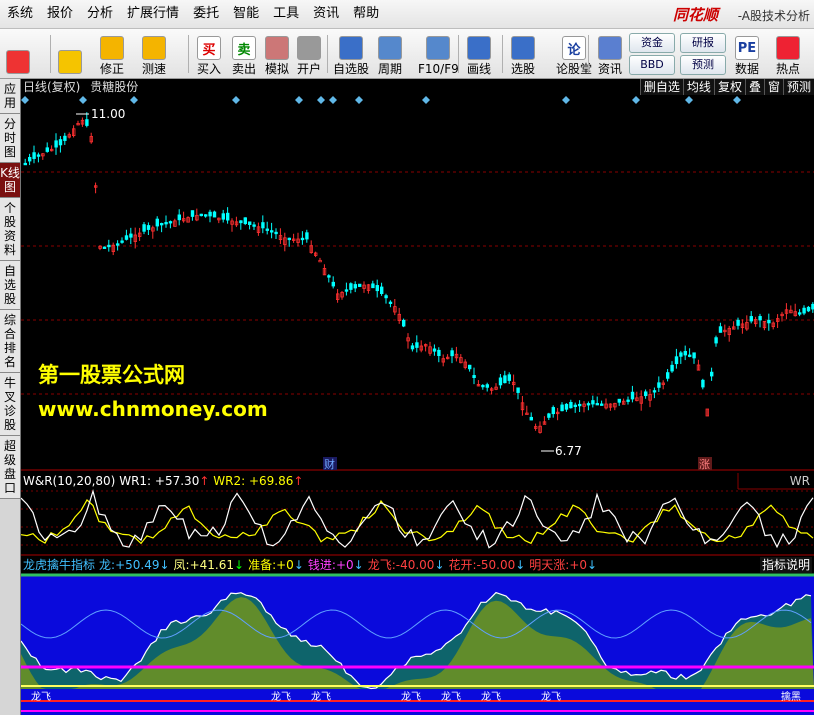 The image size is (814, 715). What do you see at coordinates (153, 14) in the screenshot?
I see `menu-item-3: 扩展行情` at bounding box center [153, 14].